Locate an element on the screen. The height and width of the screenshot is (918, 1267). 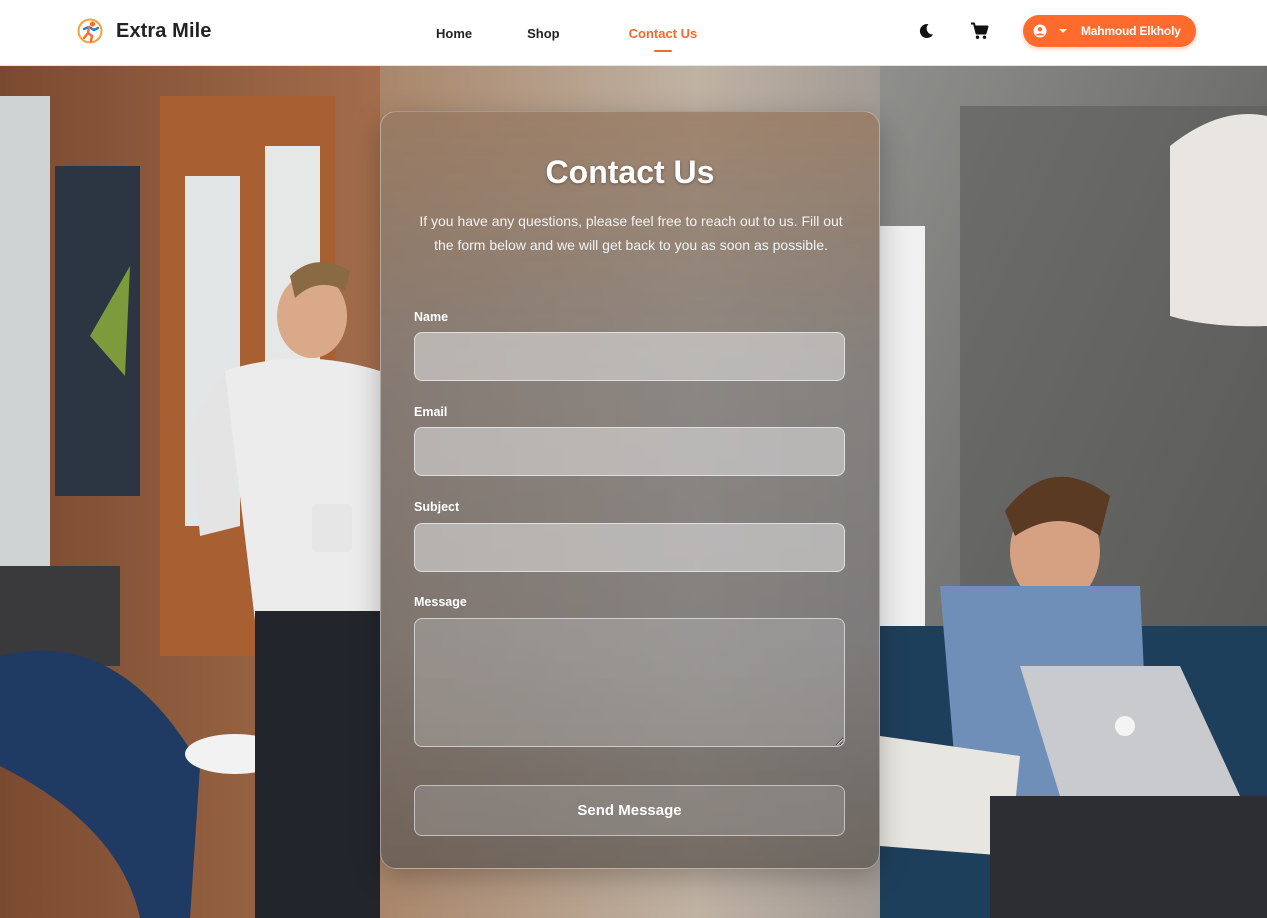
brand-name: Extra Mile is located at coordinates (164, 30).